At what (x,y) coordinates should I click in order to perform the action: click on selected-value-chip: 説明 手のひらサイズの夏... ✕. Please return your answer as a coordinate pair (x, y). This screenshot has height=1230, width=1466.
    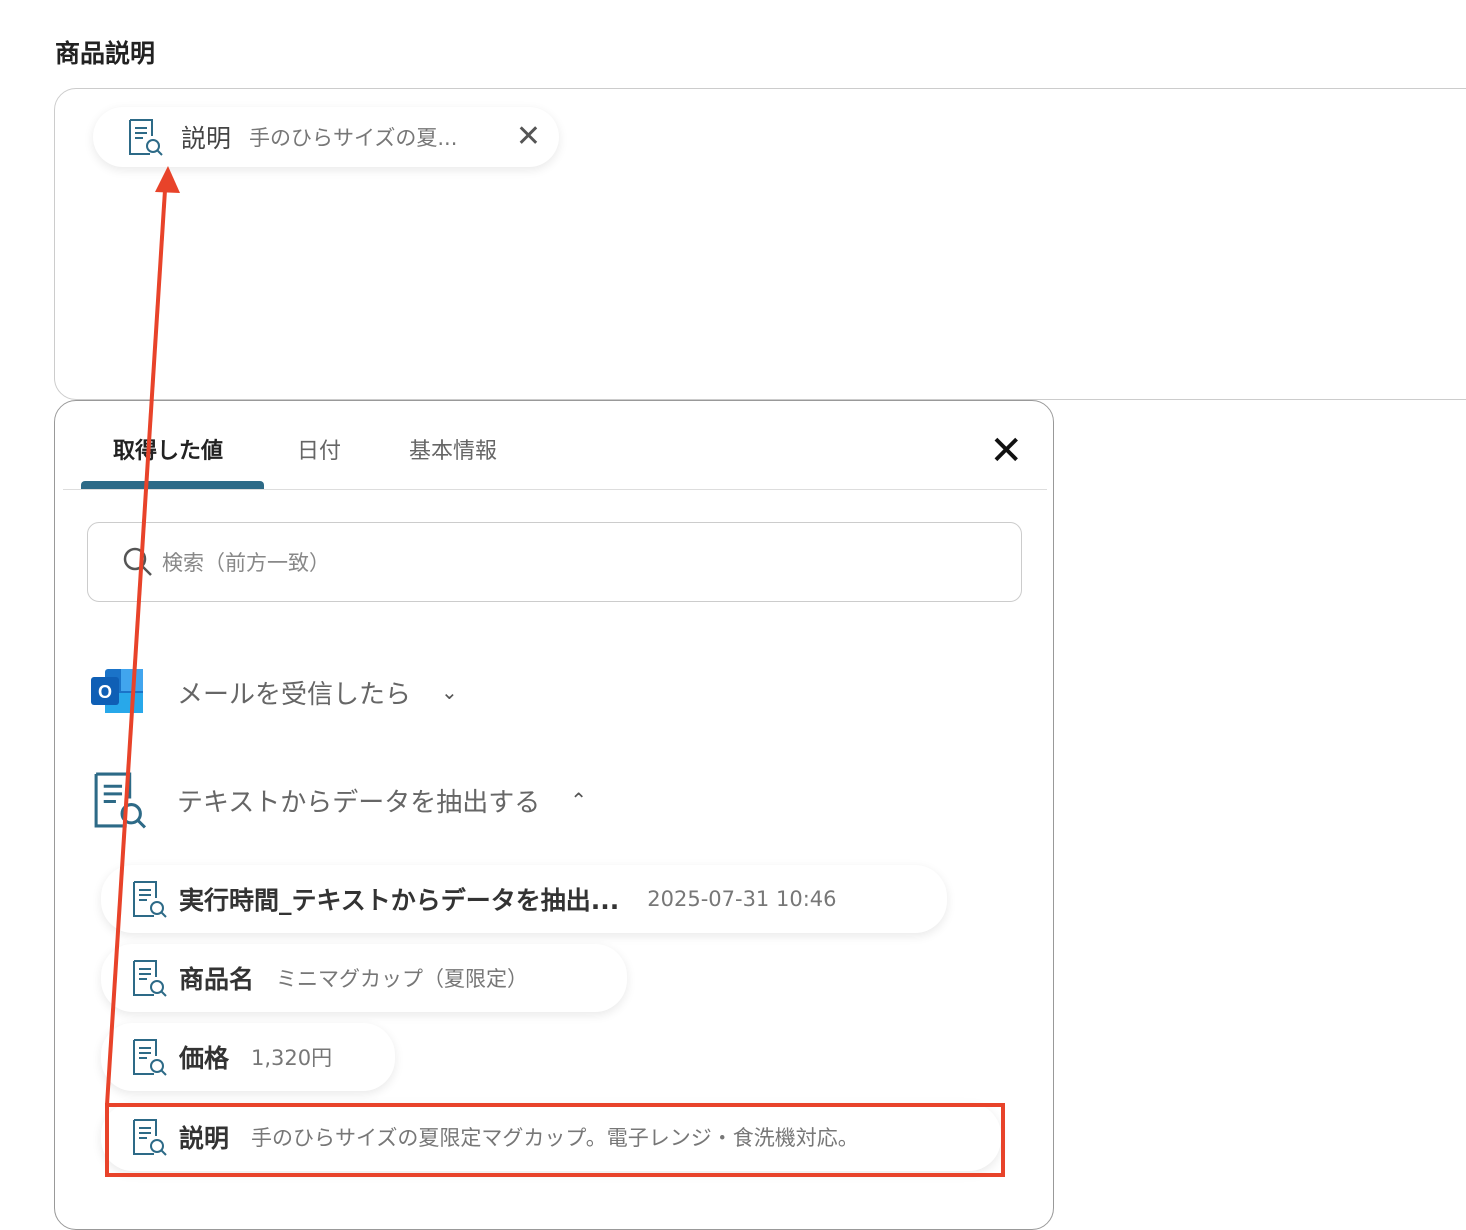
    Looking at the image, I should click on (326, 137).